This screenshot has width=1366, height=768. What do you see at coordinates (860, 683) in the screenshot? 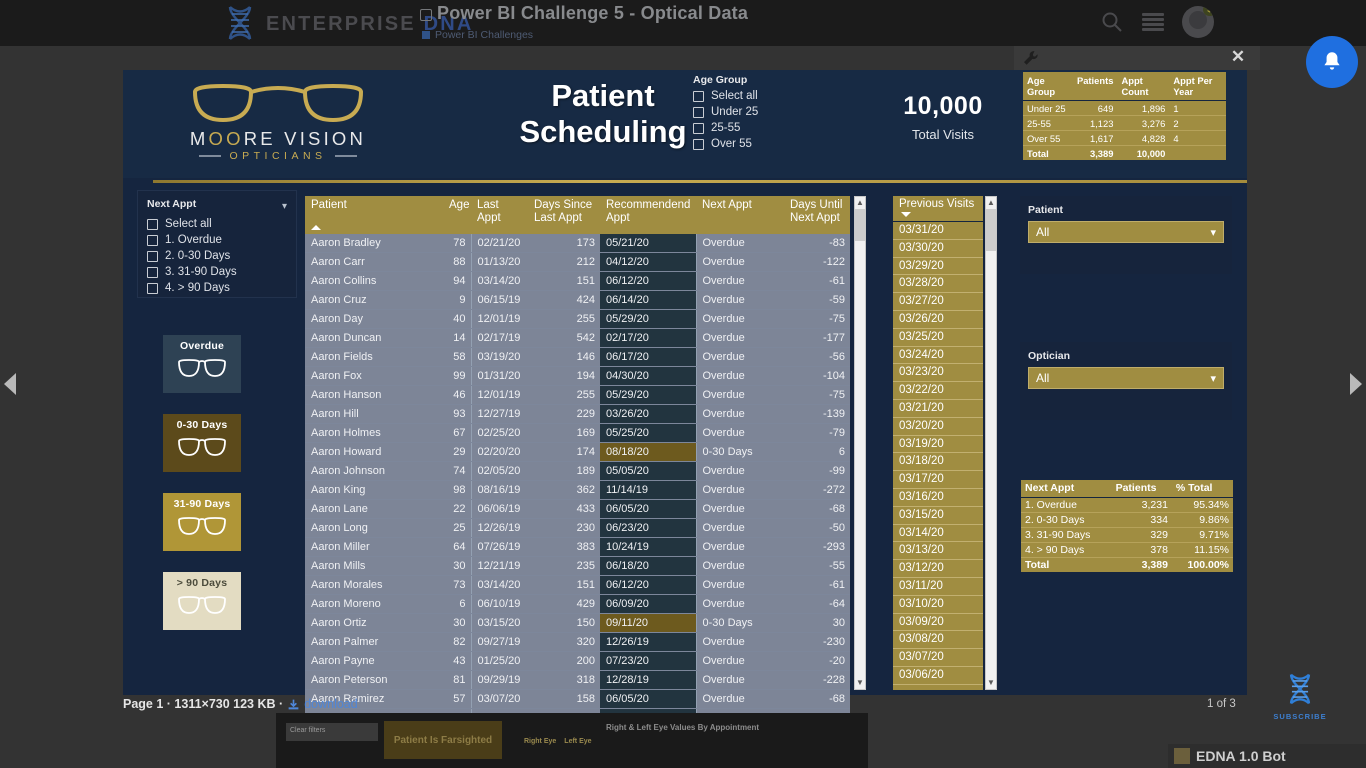
I see `scroll-down-arrow: ▼` at bounding box center [860, 683].